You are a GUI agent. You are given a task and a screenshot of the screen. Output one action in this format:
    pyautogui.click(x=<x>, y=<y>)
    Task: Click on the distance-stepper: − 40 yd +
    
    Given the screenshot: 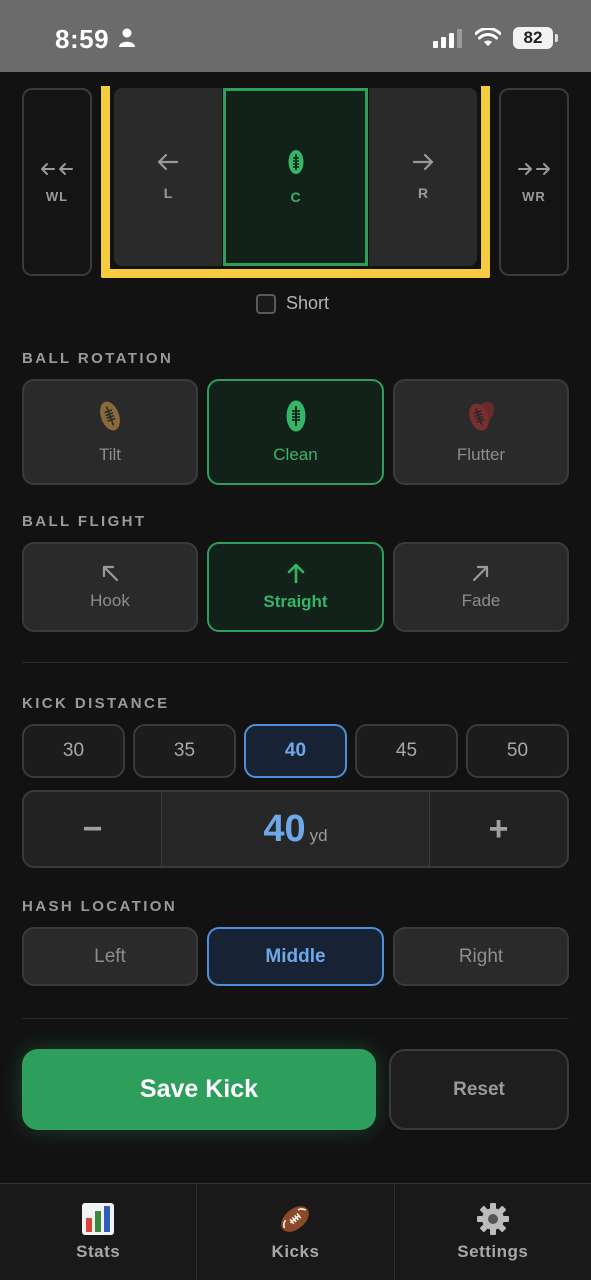 What is the action you would take?
    pyautogui.click(x=295, y=829)
    